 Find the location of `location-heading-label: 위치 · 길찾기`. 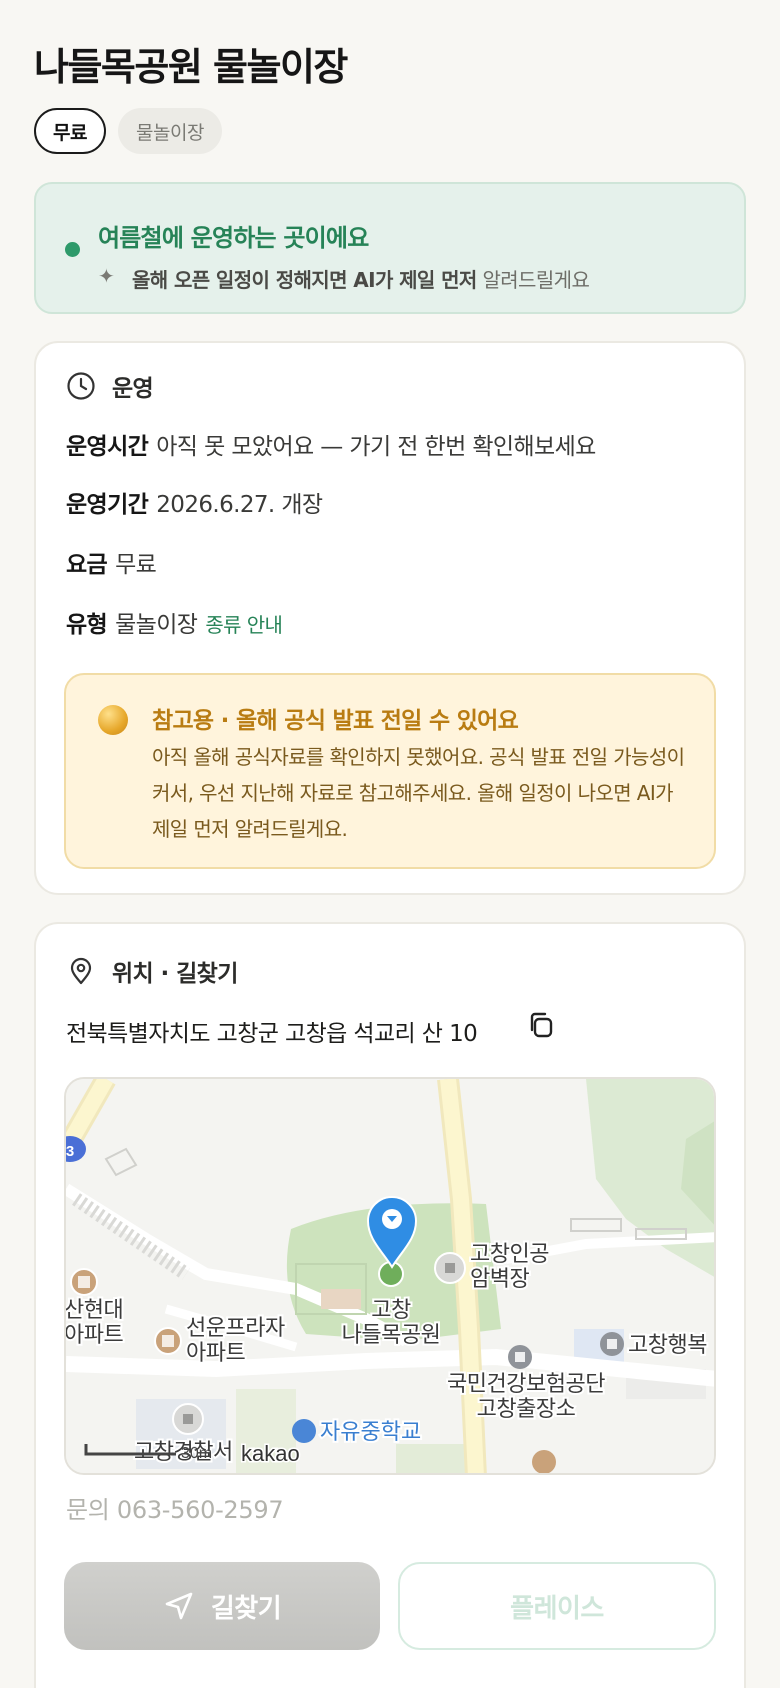

location-heading-label: 위치 · 길찾기 is located at coordinates (175, 974).